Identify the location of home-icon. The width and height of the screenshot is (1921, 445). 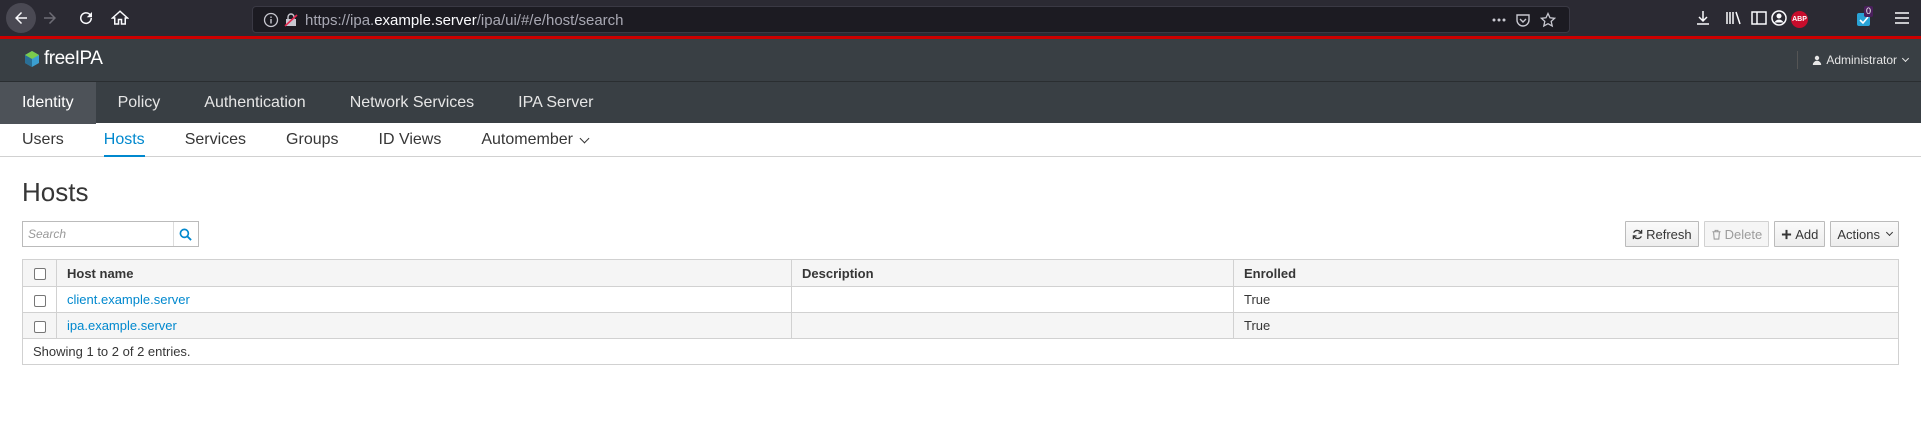
(120, 17).